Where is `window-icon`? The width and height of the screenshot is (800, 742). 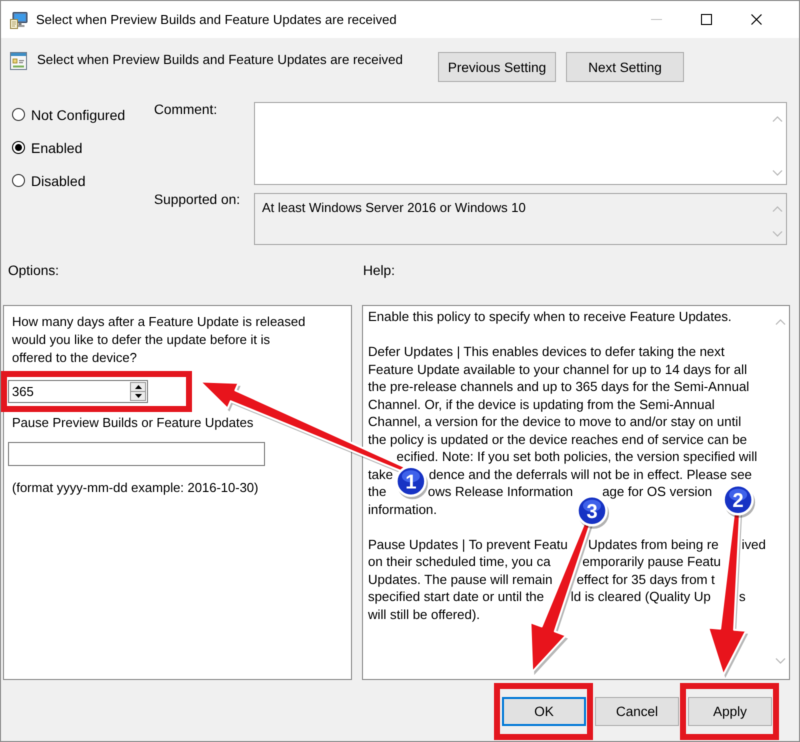 window-icon is located at coordinates (18, 61).